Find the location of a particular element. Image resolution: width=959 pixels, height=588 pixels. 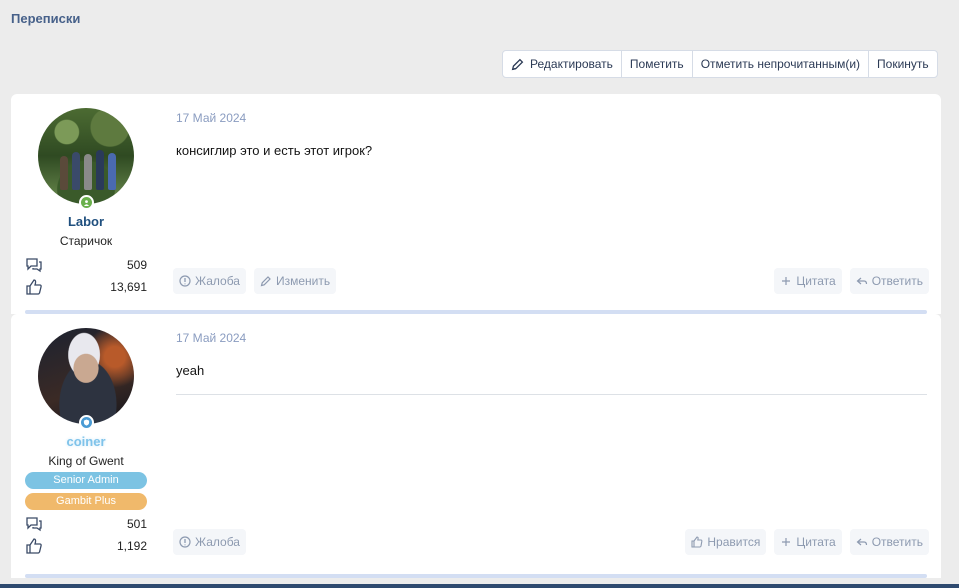

stat-reactions-value: 1,192 is located at coordinates (131, 546).